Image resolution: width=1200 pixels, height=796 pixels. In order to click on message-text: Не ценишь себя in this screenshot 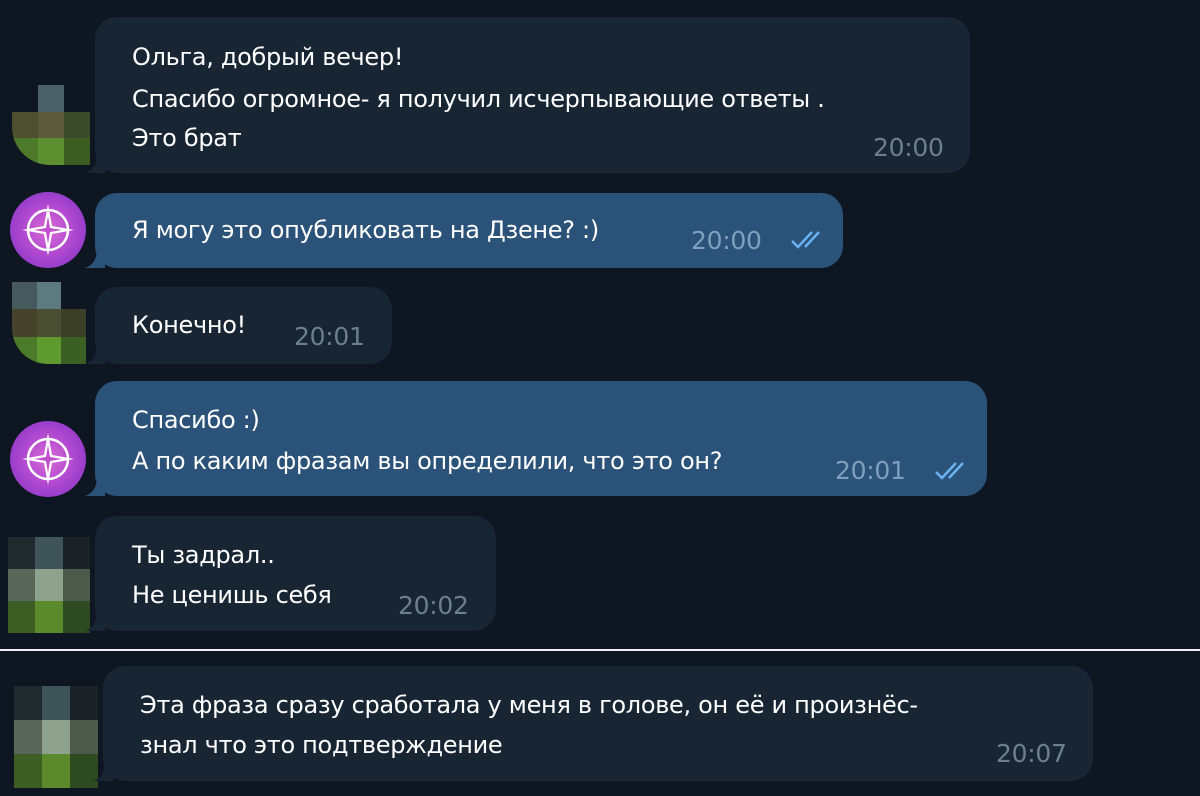, I will do `click(232, 595)`.